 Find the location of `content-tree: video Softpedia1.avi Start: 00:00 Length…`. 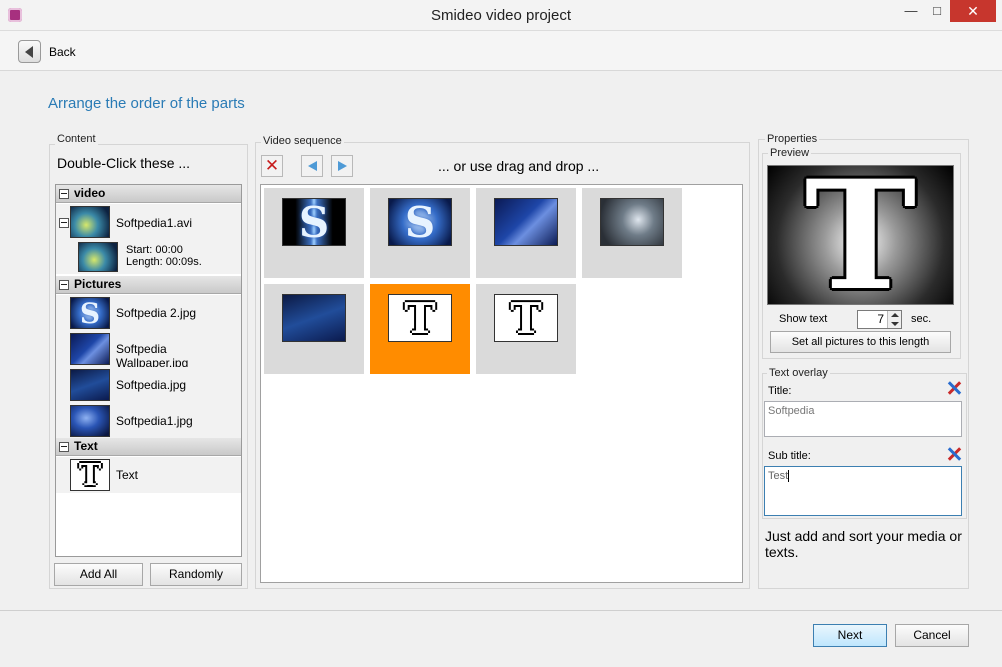

content-tree: video Softpedia1.avi Start: 00:00 Length… is located at coordinates (148, 370).